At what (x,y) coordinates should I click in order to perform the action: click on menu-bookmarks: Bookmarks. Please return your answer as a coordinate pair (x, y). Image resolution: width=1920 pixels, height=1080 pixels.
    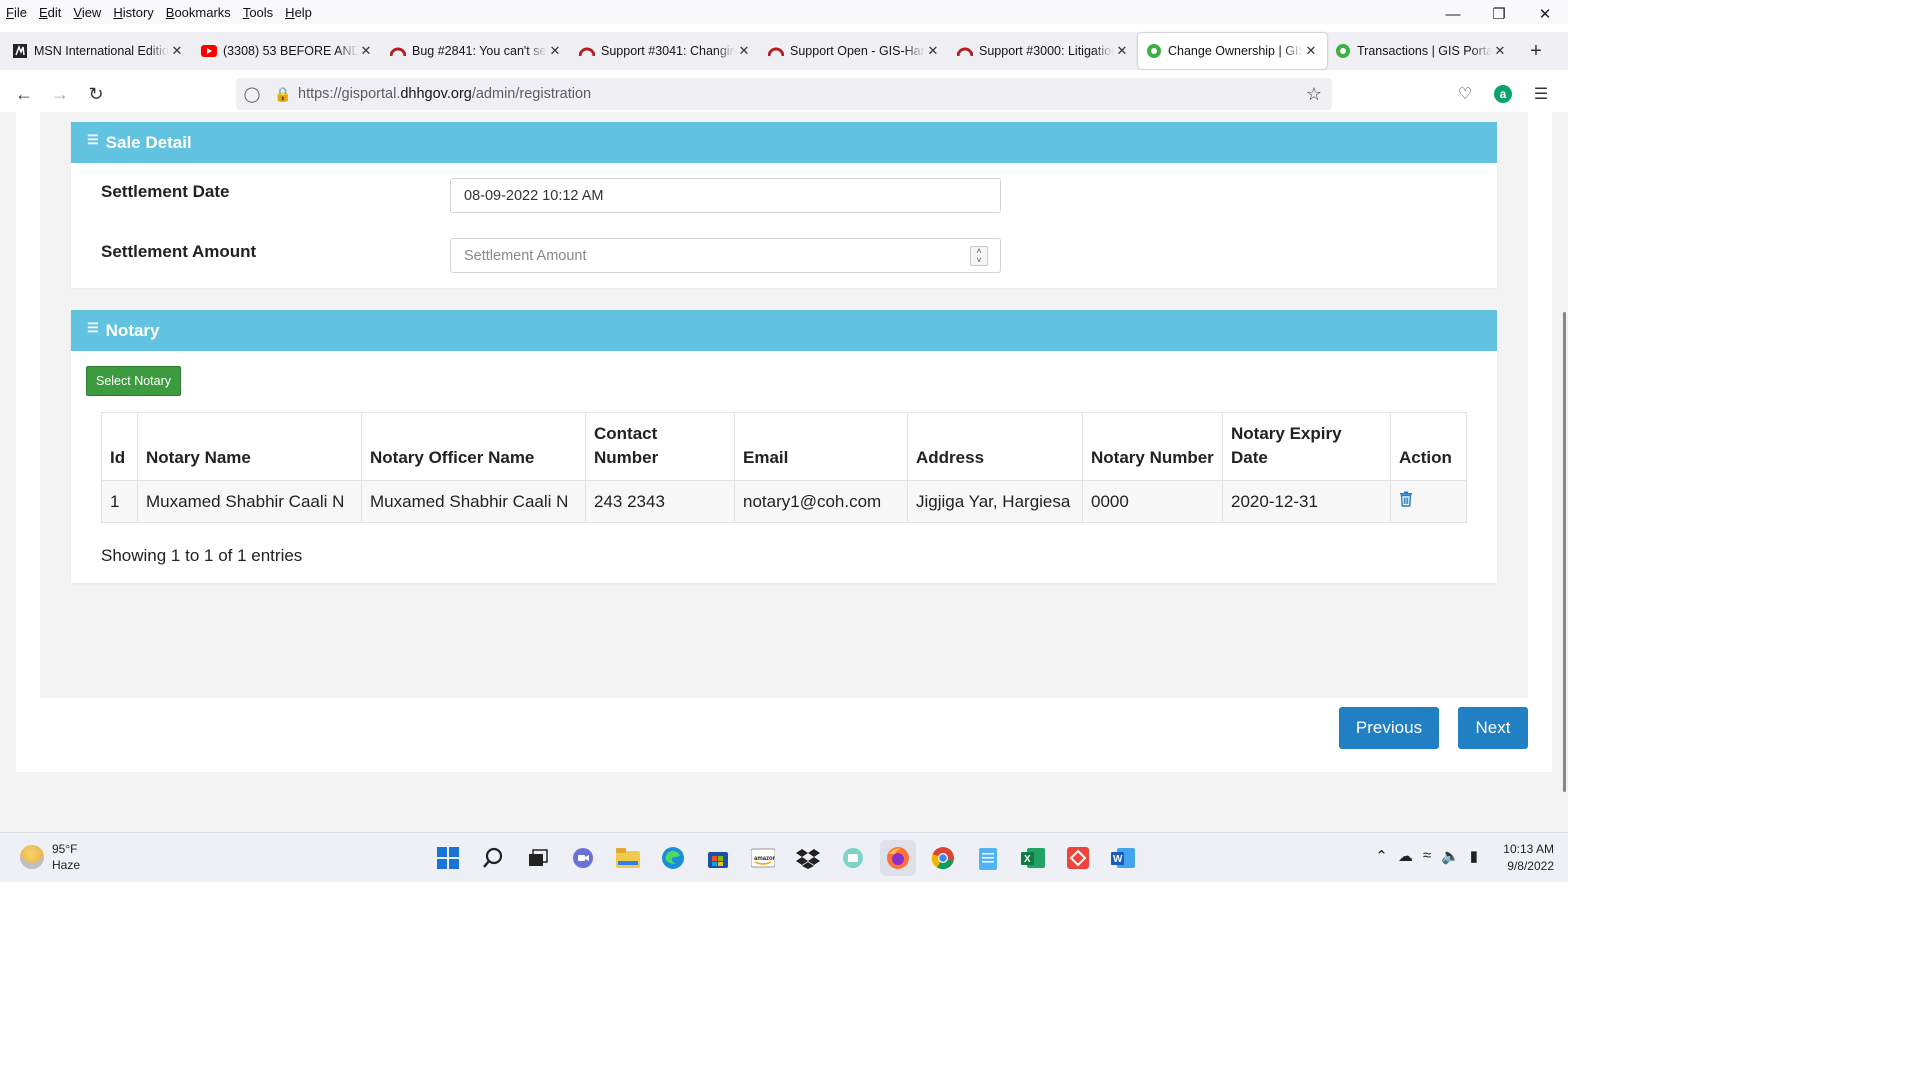
    Looking at the image, I should click on (198, 12).